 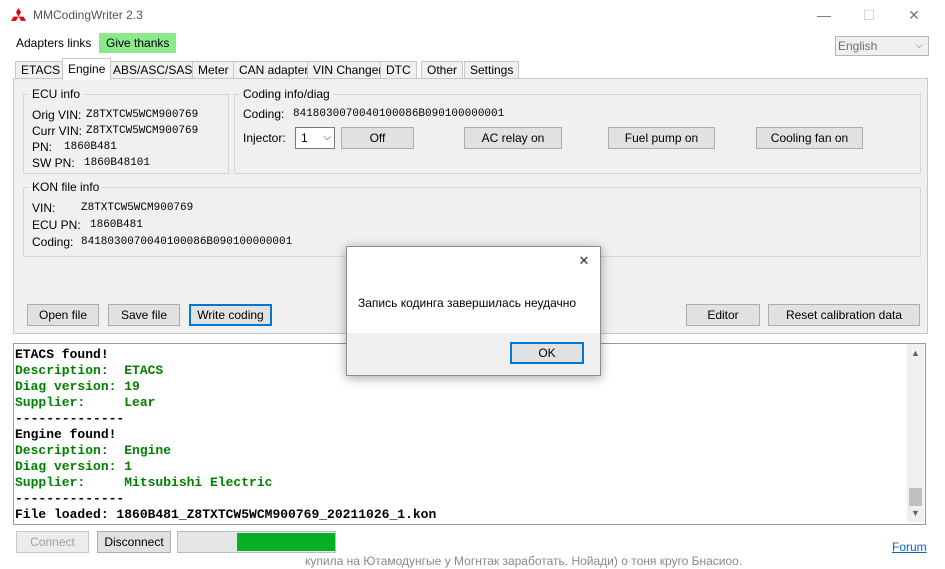 I want to click on curr-vin-value: Z8TXTCW5WCM900769, so click(x=142, y=131).